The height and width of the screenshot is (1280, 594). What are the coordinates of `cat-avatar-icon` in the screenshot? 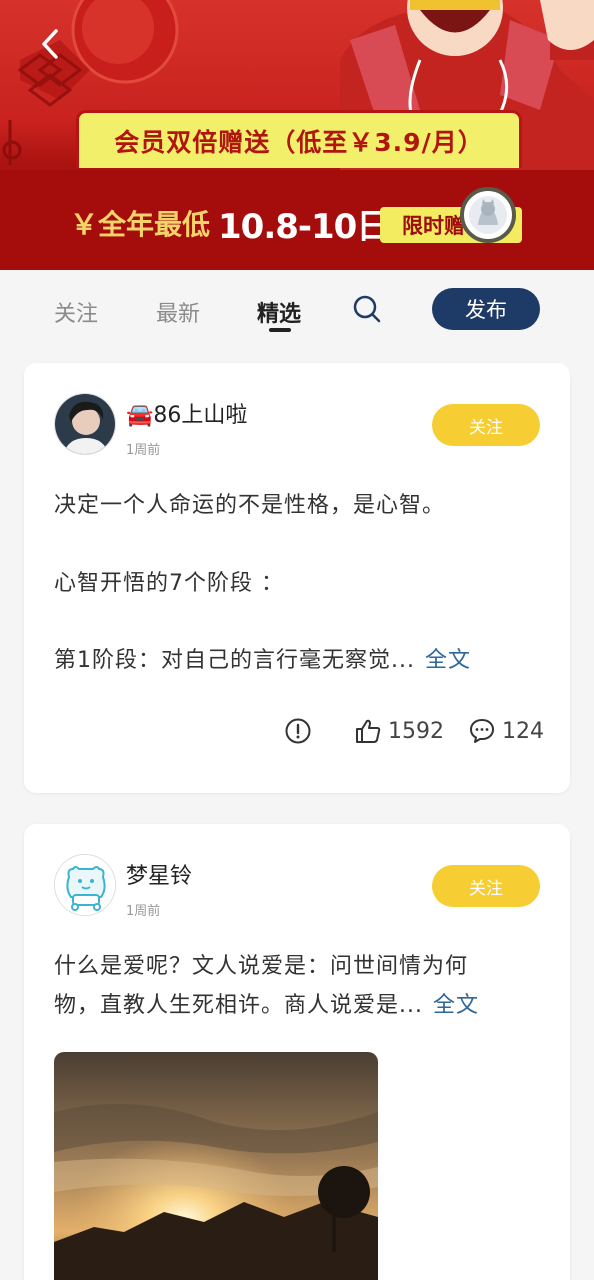 It's located at (488, 215).